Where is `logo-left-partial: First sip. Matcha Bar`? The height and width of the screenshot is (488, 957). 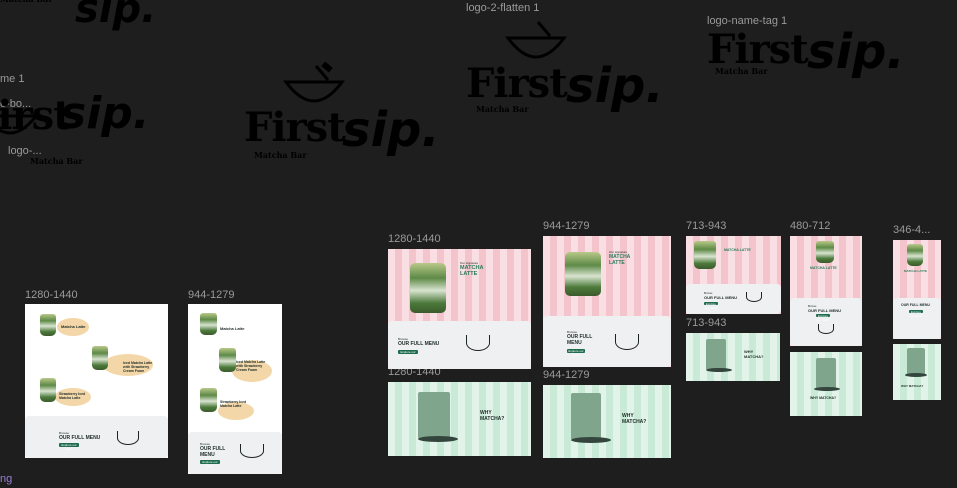 logo-left-partial: First sip. Matcha Bar is located at coordinates (80, 126).